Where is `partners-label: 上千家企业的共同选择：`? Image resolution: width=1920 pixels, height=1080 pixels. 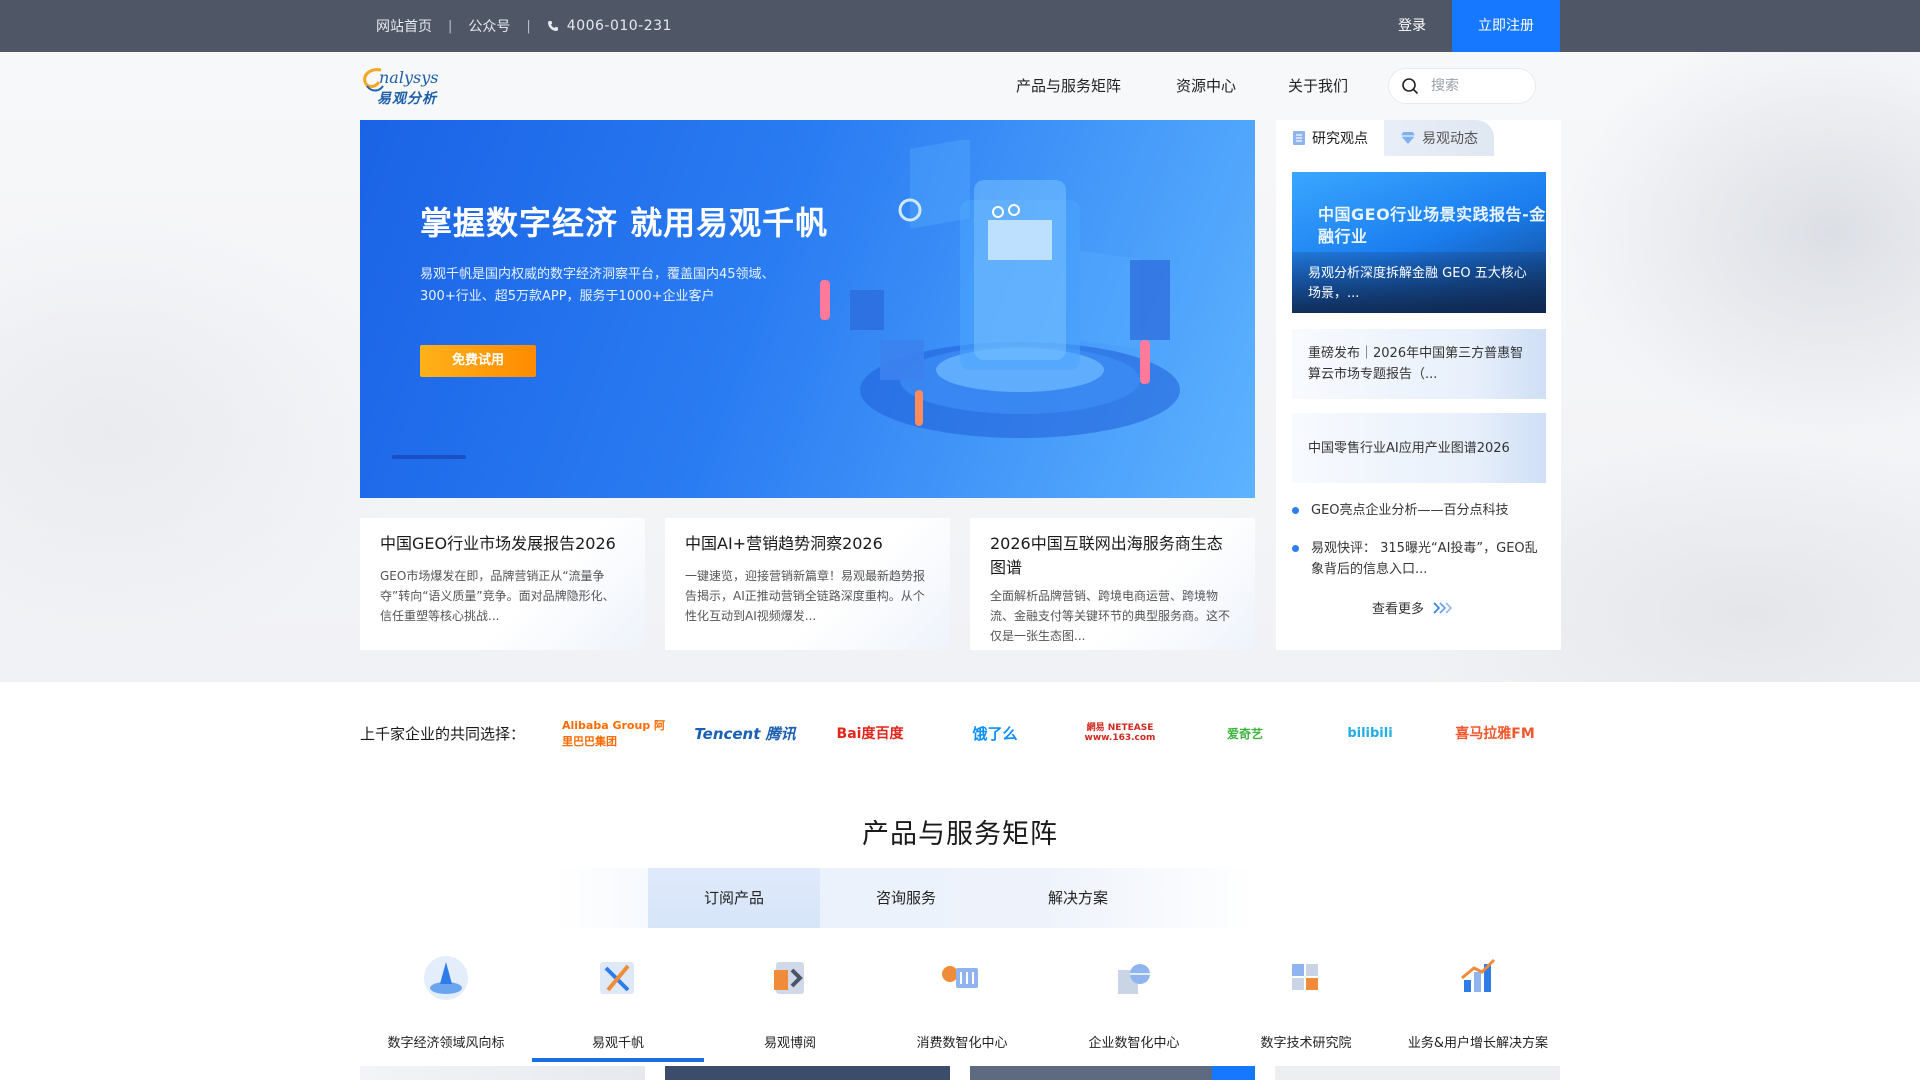
partners-label: 上千家企业的共同选择： is located at coordinates (443, 734).